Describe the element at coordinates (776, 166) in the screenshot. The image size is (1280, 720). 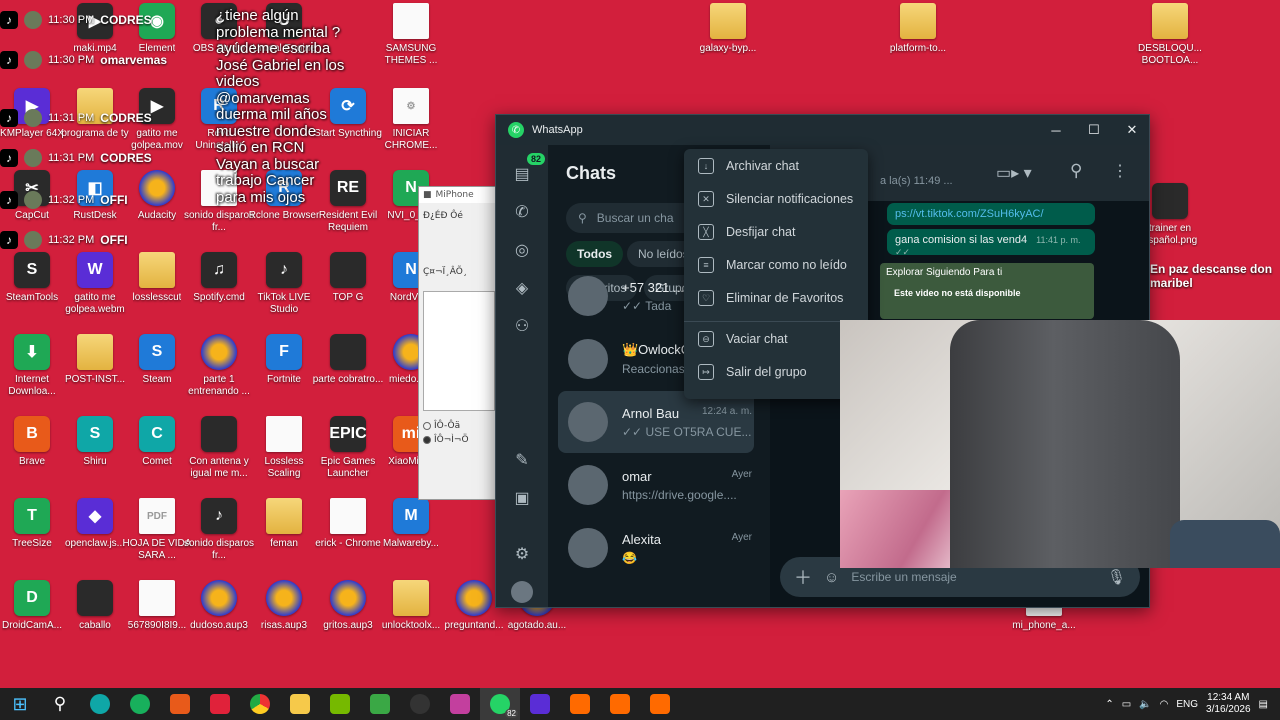
I see `context-menu-item: ↓ Archivar chat` at that location.